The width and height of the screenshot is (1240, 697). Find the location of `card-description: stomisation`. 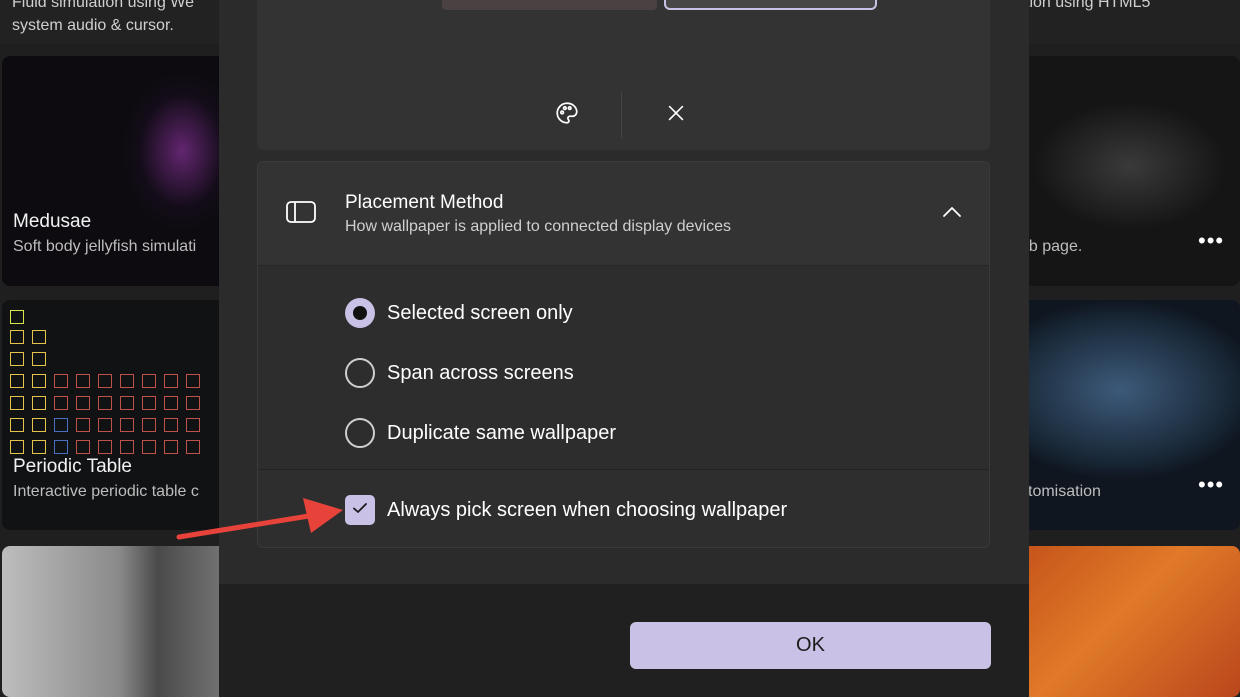

card-description: stomisation is located at coordinates (1060, 491).